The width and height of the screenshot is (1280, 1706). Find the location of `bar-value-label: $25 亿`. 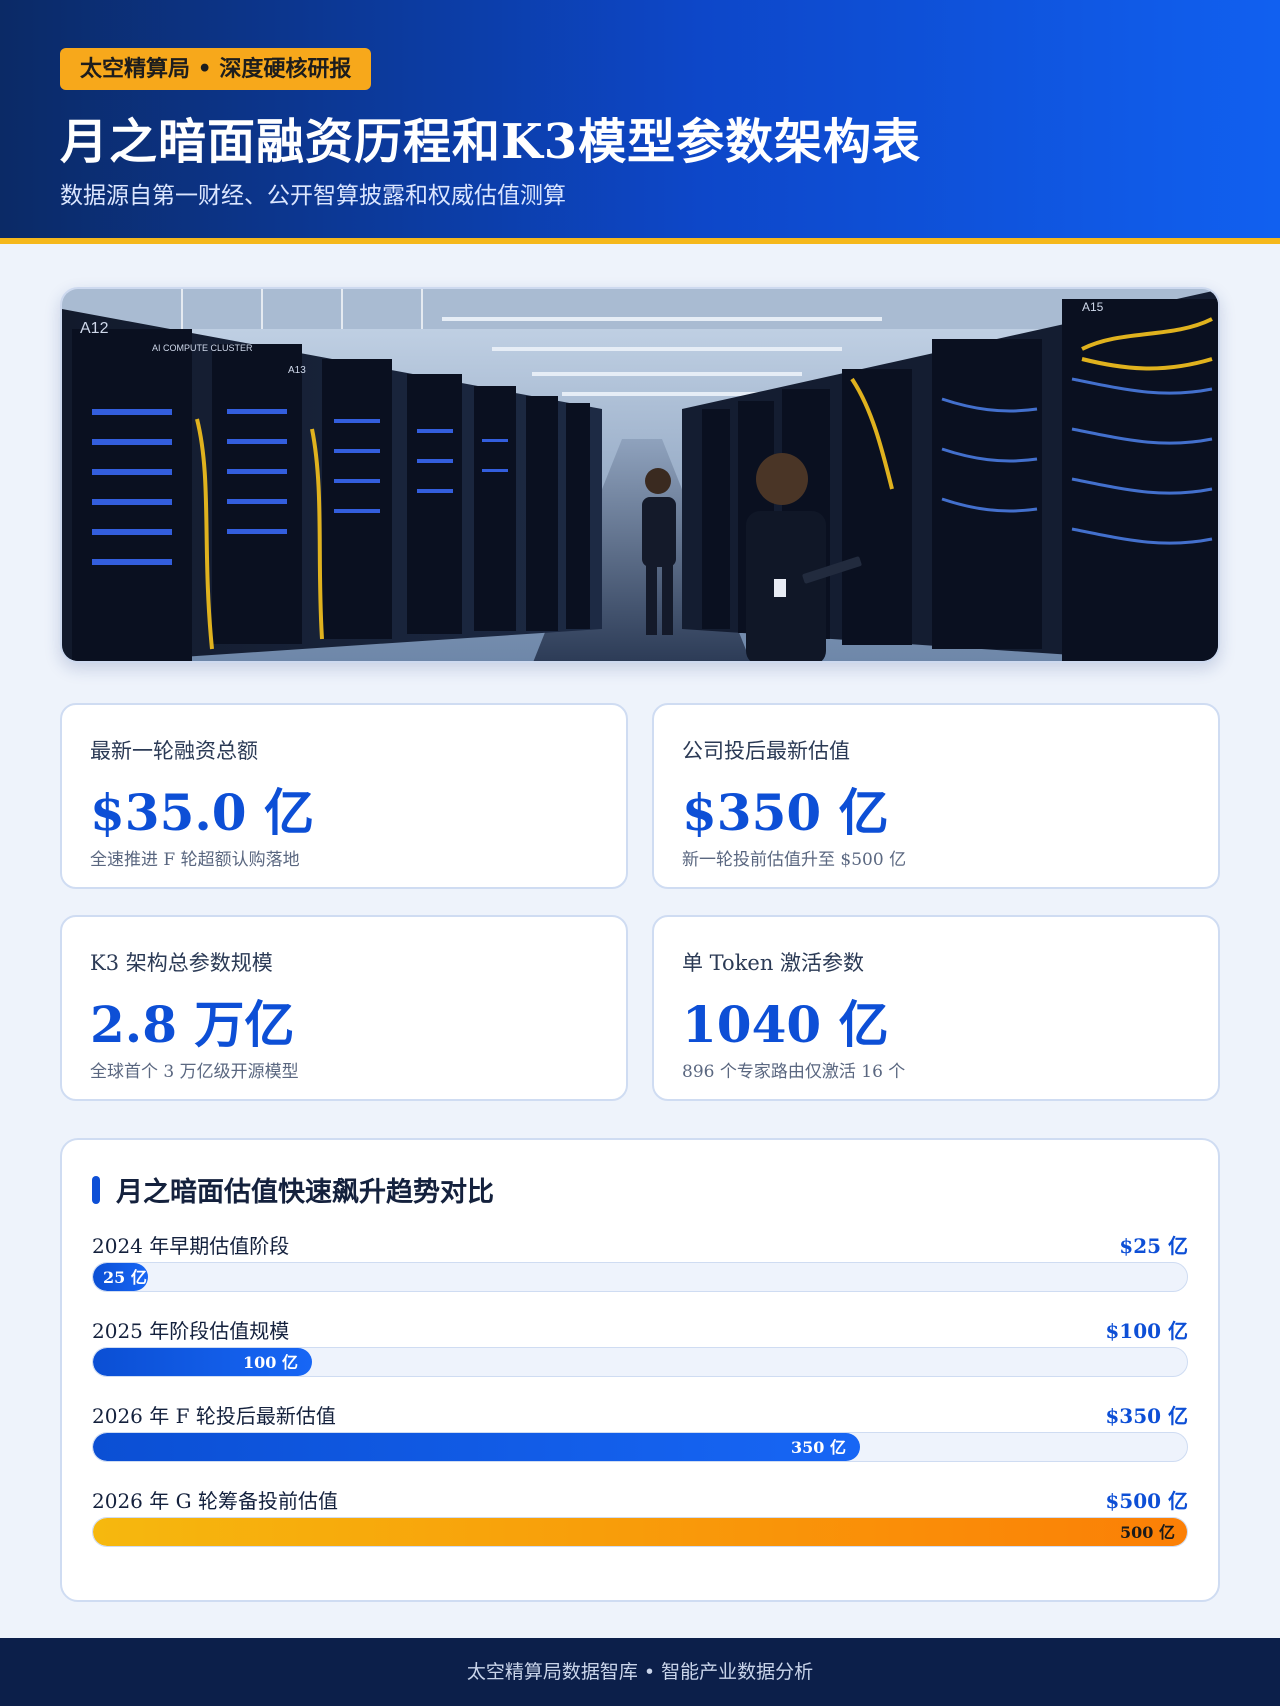

bar-value-label: $25 亿 is located at coordinates (1153, 1246).